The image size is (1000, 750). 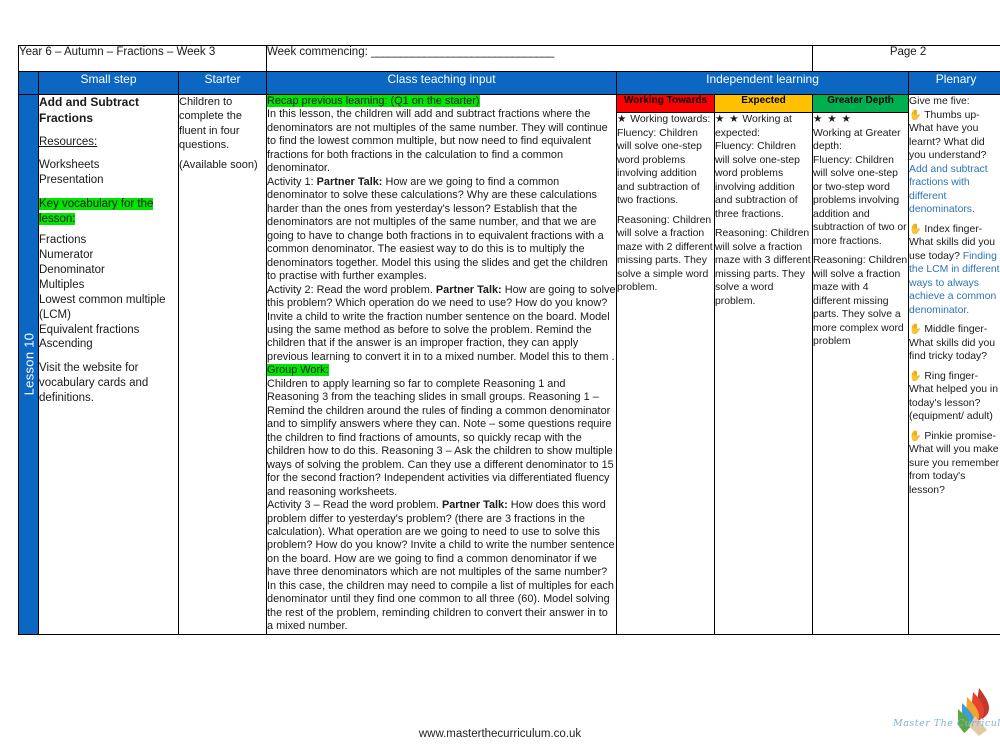 I want to click on vocab-item: Ascending, so click(x=66, y=344).